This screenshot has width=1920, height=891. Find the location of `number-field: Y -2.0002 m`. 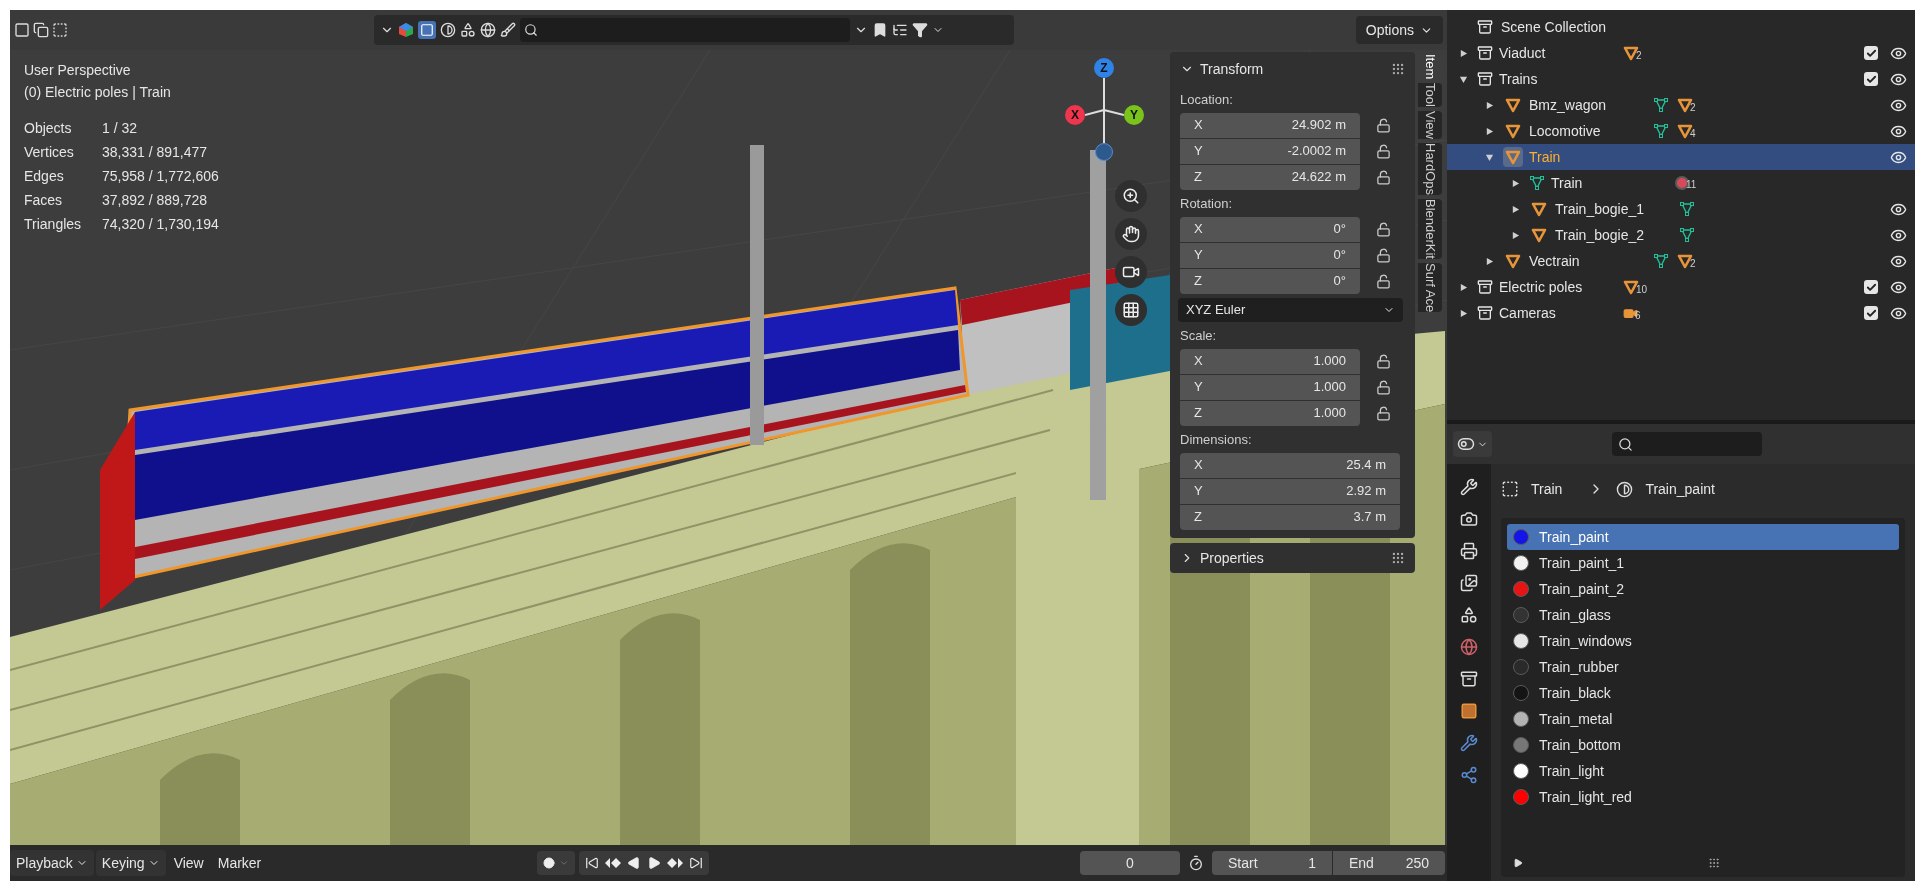

number-field: Y -2.0002 m is located at coordinates (1270, 151).